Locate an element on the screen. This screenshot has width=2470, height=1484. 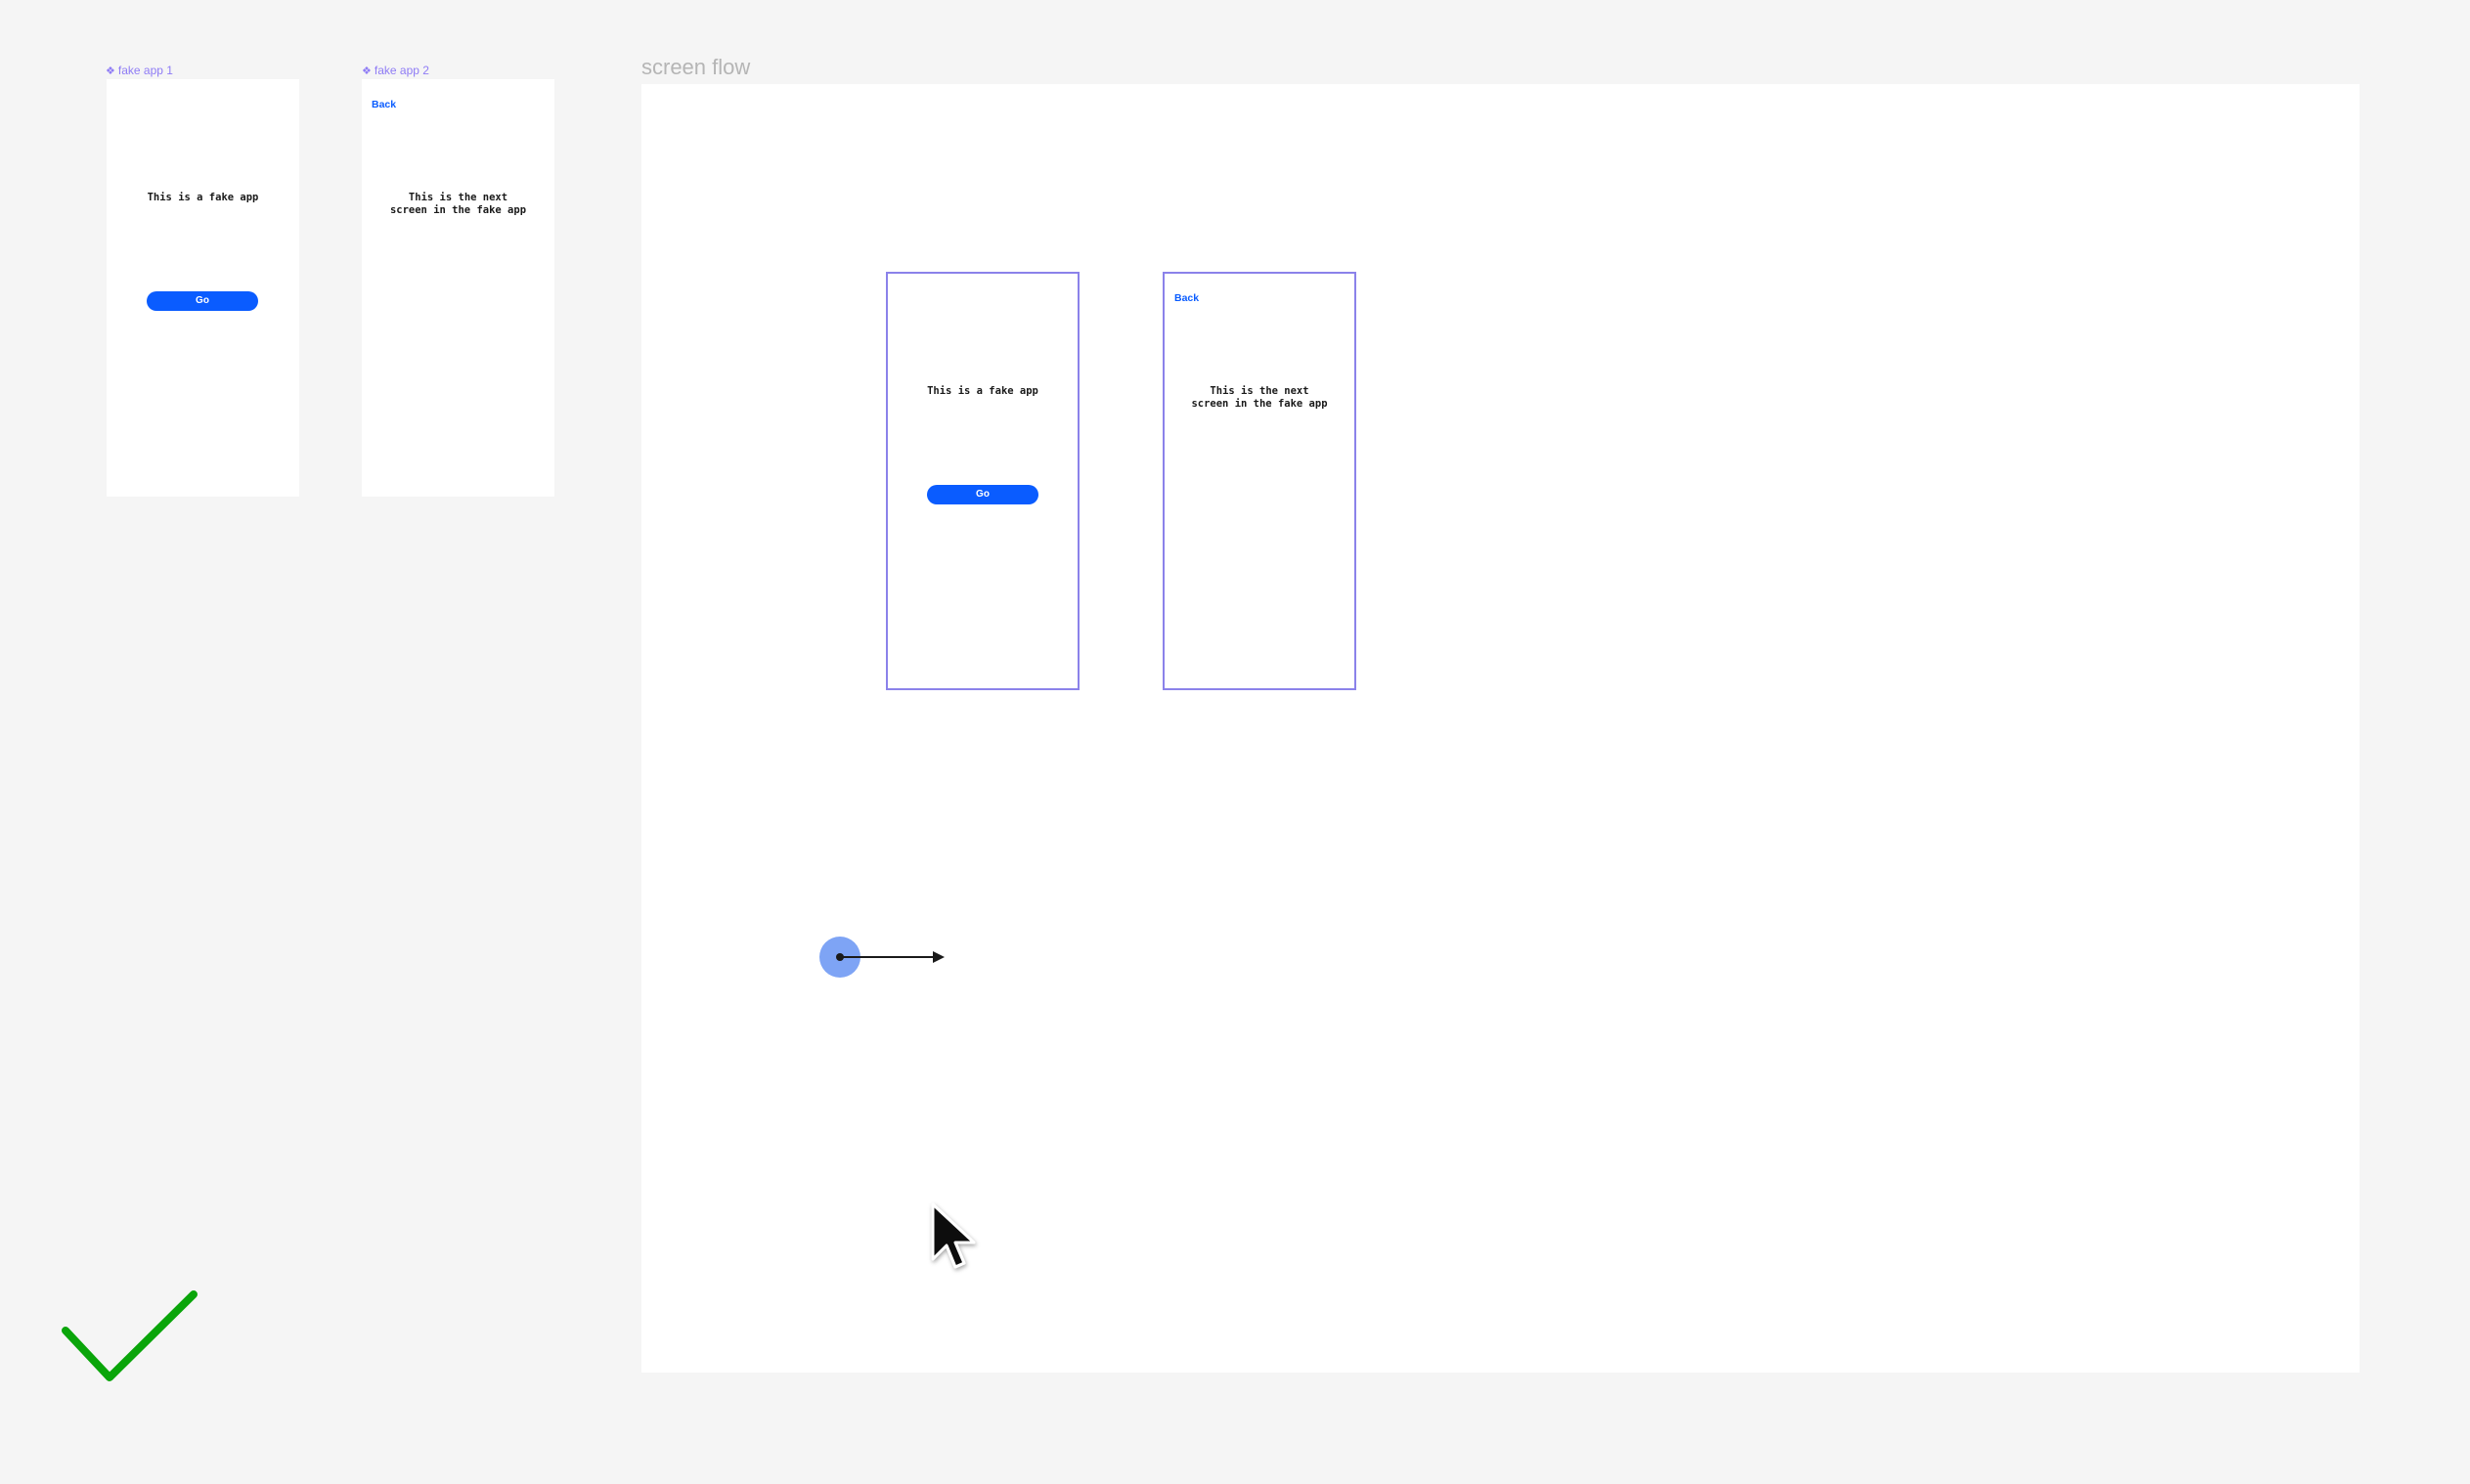
component-label-text: fake app 1 is located at coordinates (145, 70).